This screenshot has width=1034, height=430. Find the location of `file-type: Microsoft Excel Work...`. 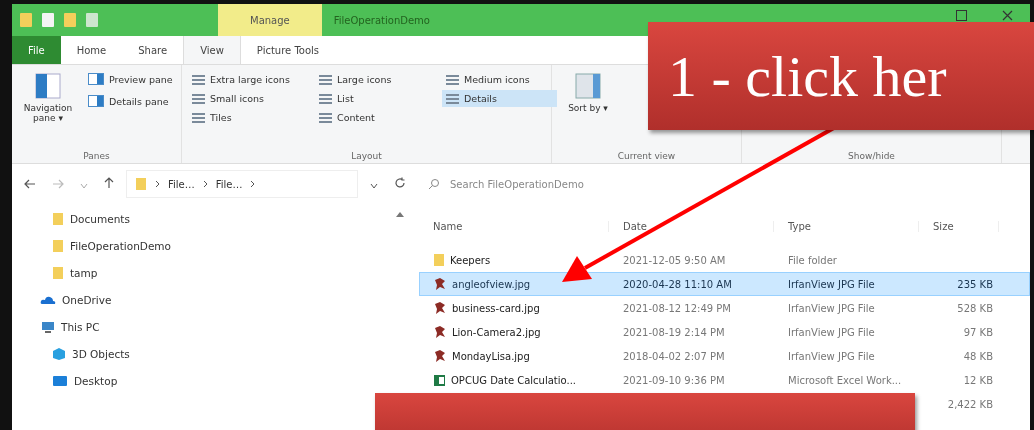

file-type: Microsoft Excel Work... is located at coordinates (845, 380).